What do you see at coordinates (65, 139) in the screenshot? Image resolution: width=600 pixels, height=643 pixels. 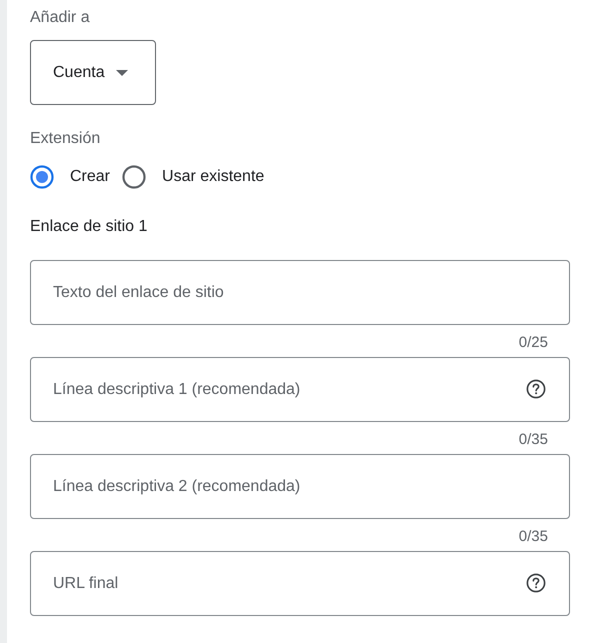 I see `section-label: Extensión` at bounding box center [65, 139].